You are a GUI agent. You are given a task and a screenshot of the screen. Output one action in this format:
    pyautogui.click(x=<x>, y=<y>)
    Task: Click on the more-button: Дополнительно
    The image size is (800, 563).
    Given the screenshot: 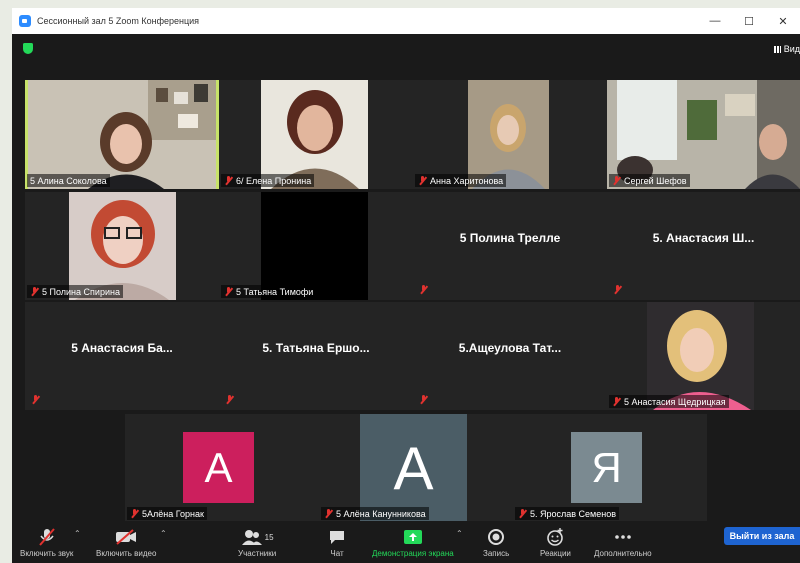 What is the action you would take?
    pyautogui.click(x=623, y=542)
    